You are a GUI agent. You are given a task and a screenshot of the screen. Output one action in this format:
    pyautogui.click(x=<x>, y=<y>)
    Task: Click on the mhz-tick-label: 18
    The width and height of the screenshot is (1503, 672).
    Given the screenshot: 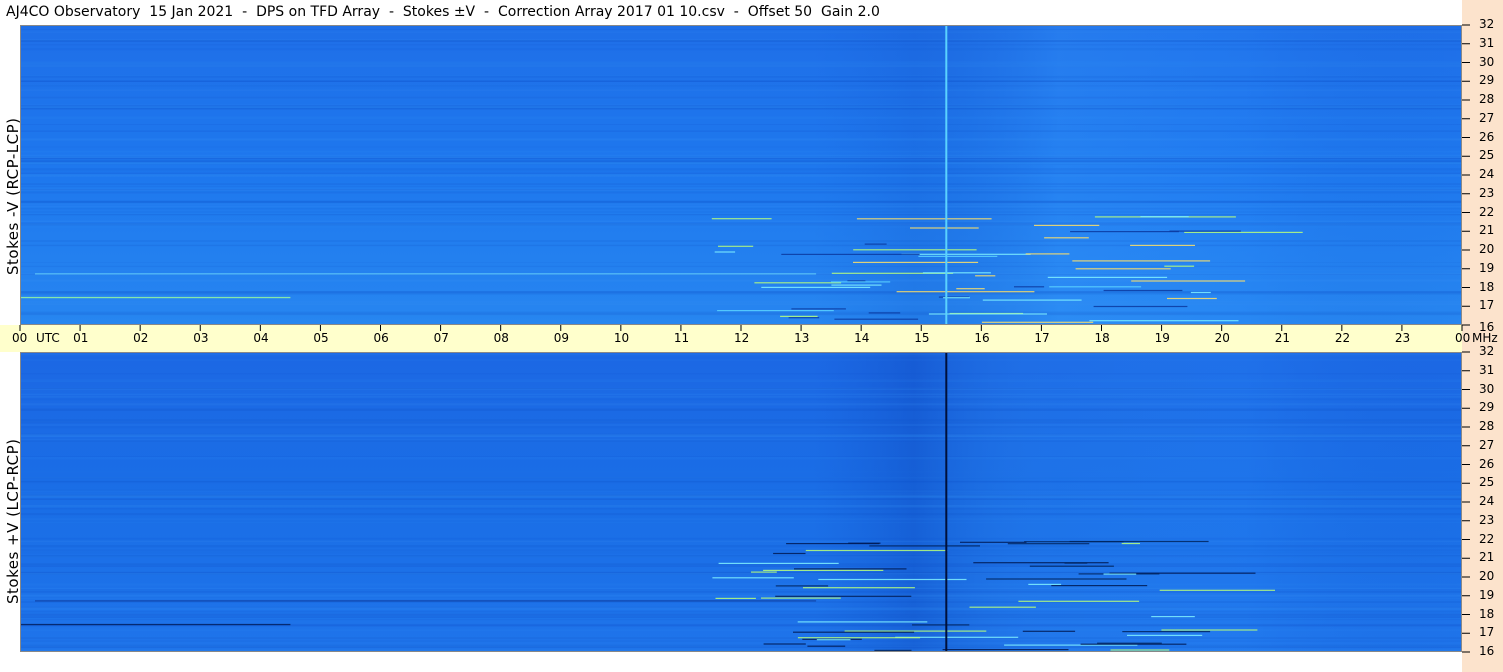 What is the action you would take?
    pyautogui.click(x=1487, y=613)
    